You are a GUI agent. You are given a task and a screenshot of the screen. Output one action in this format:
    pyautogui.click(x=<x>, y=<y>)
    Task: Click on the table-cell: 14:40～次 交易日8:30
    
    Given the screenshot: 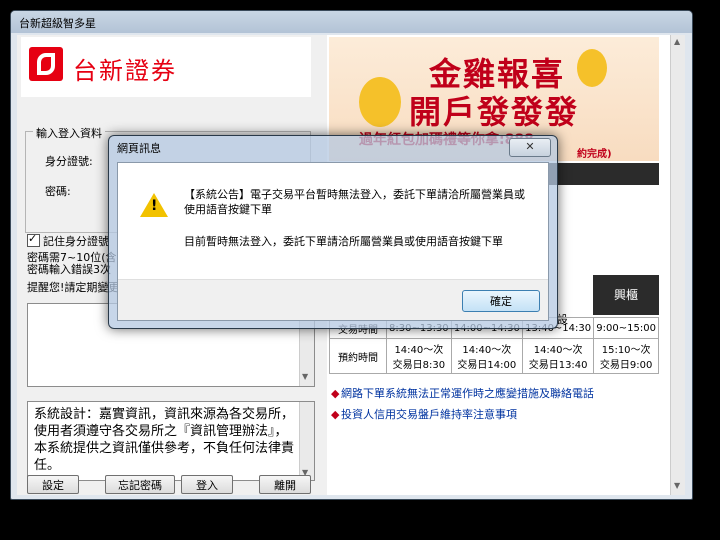 What is the action you would take?
    pyautogui.click(x=419, y=356)
    